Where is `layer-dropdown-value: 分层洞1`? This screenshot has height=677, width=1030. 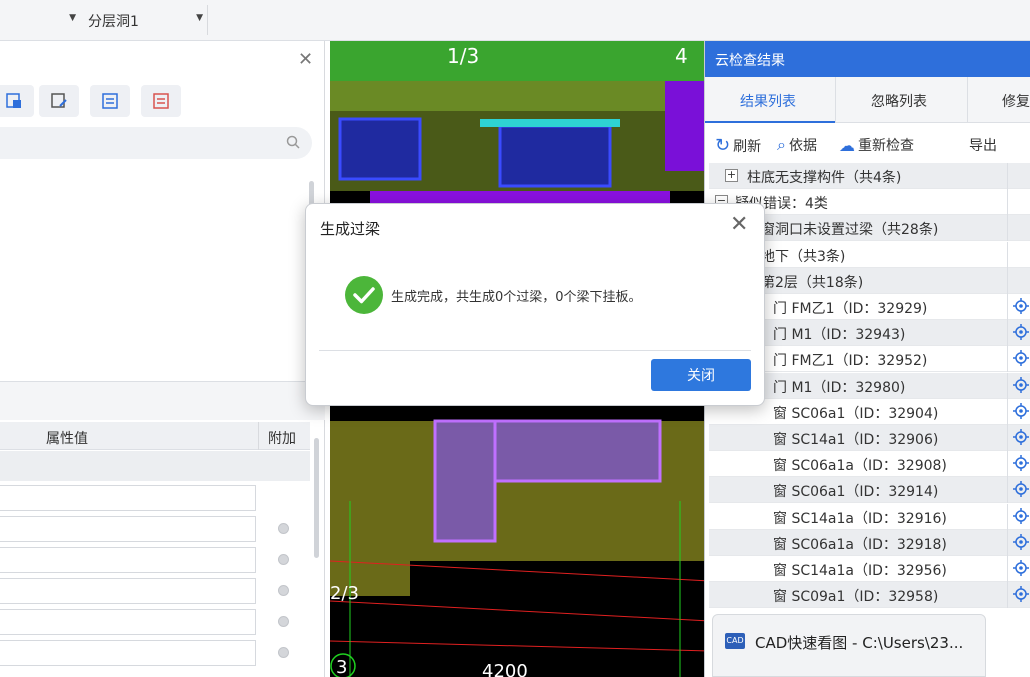
layer-dropdown-value: 分层洞1 is located at coordinates (113, 22).